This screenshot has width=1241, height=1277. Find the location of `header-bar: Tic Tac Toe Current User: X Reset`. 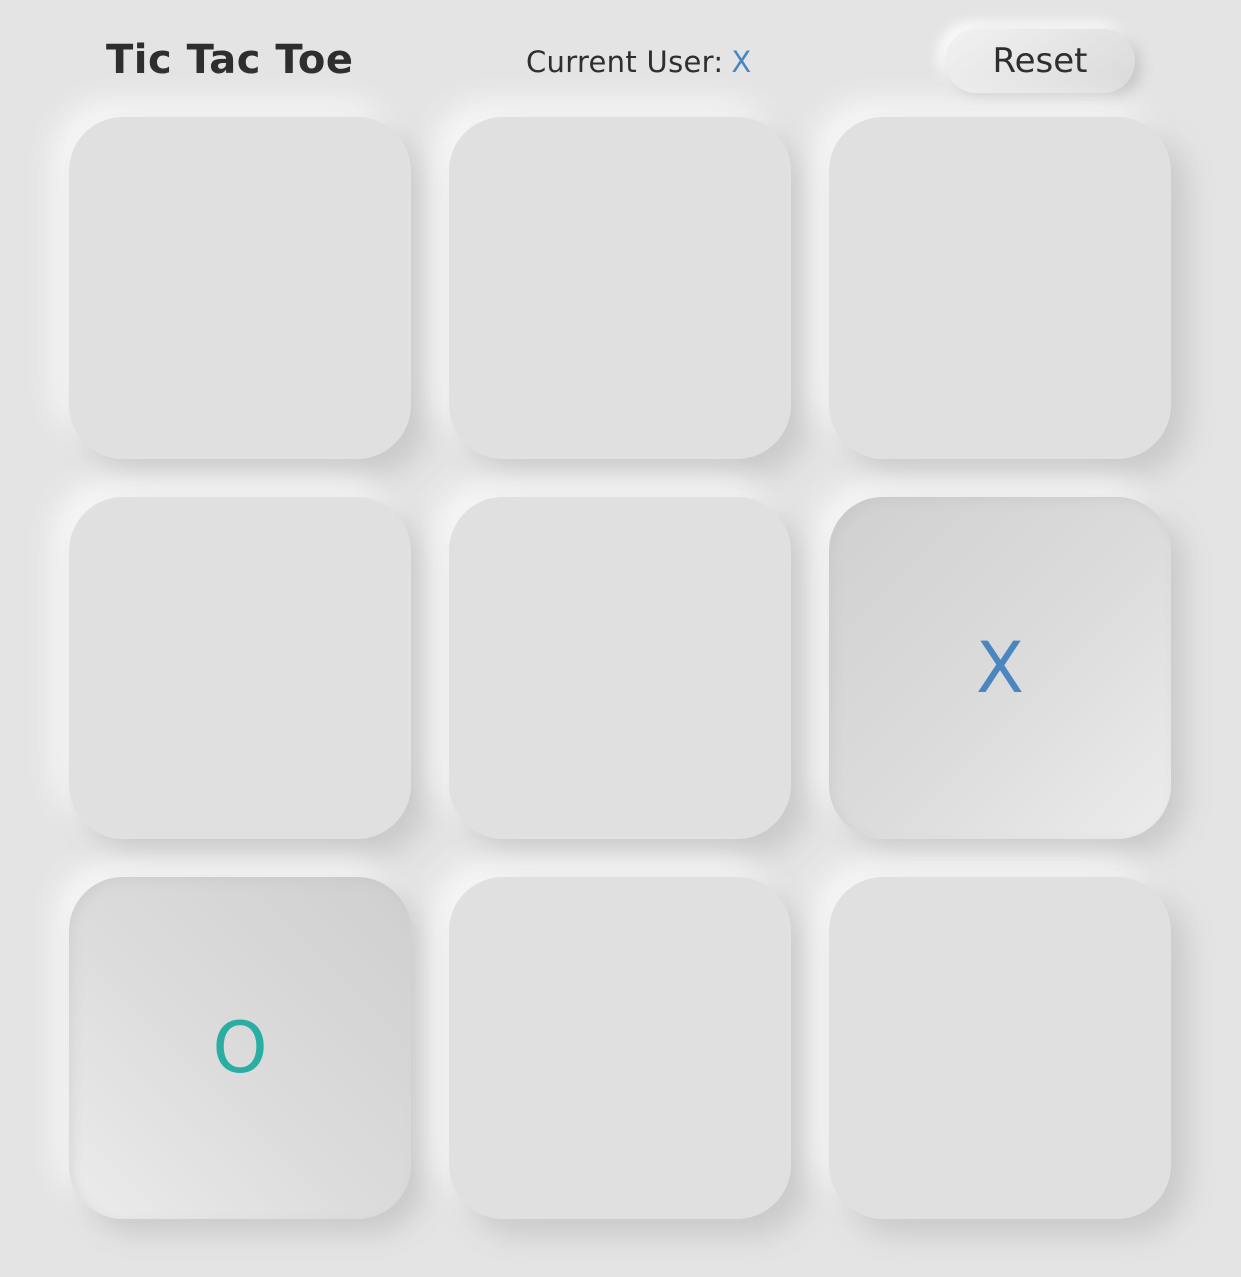

header-bar: Tic Tac Toe Current User: X Reset is located at coordinates (620, 57).